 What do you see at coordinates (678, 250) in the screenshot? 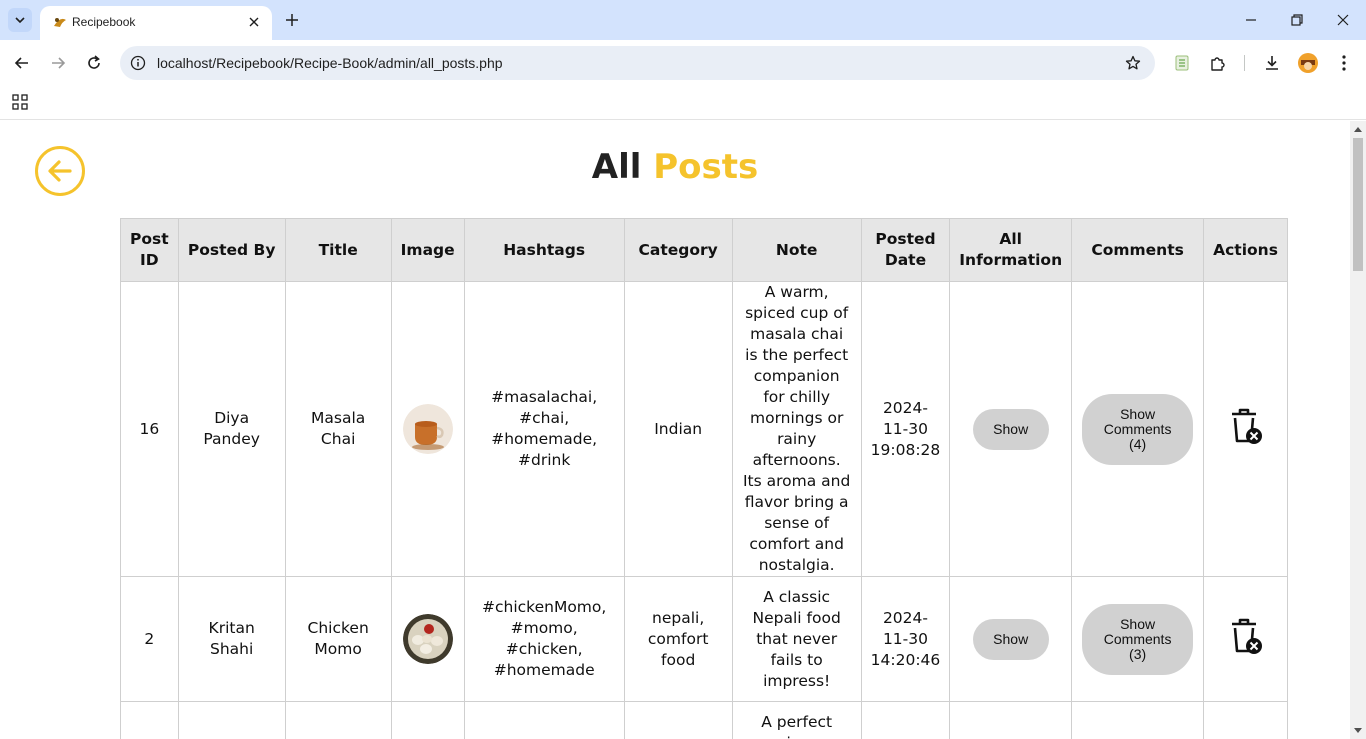
I see `col-category: Category` at bounding box center [678, 250].